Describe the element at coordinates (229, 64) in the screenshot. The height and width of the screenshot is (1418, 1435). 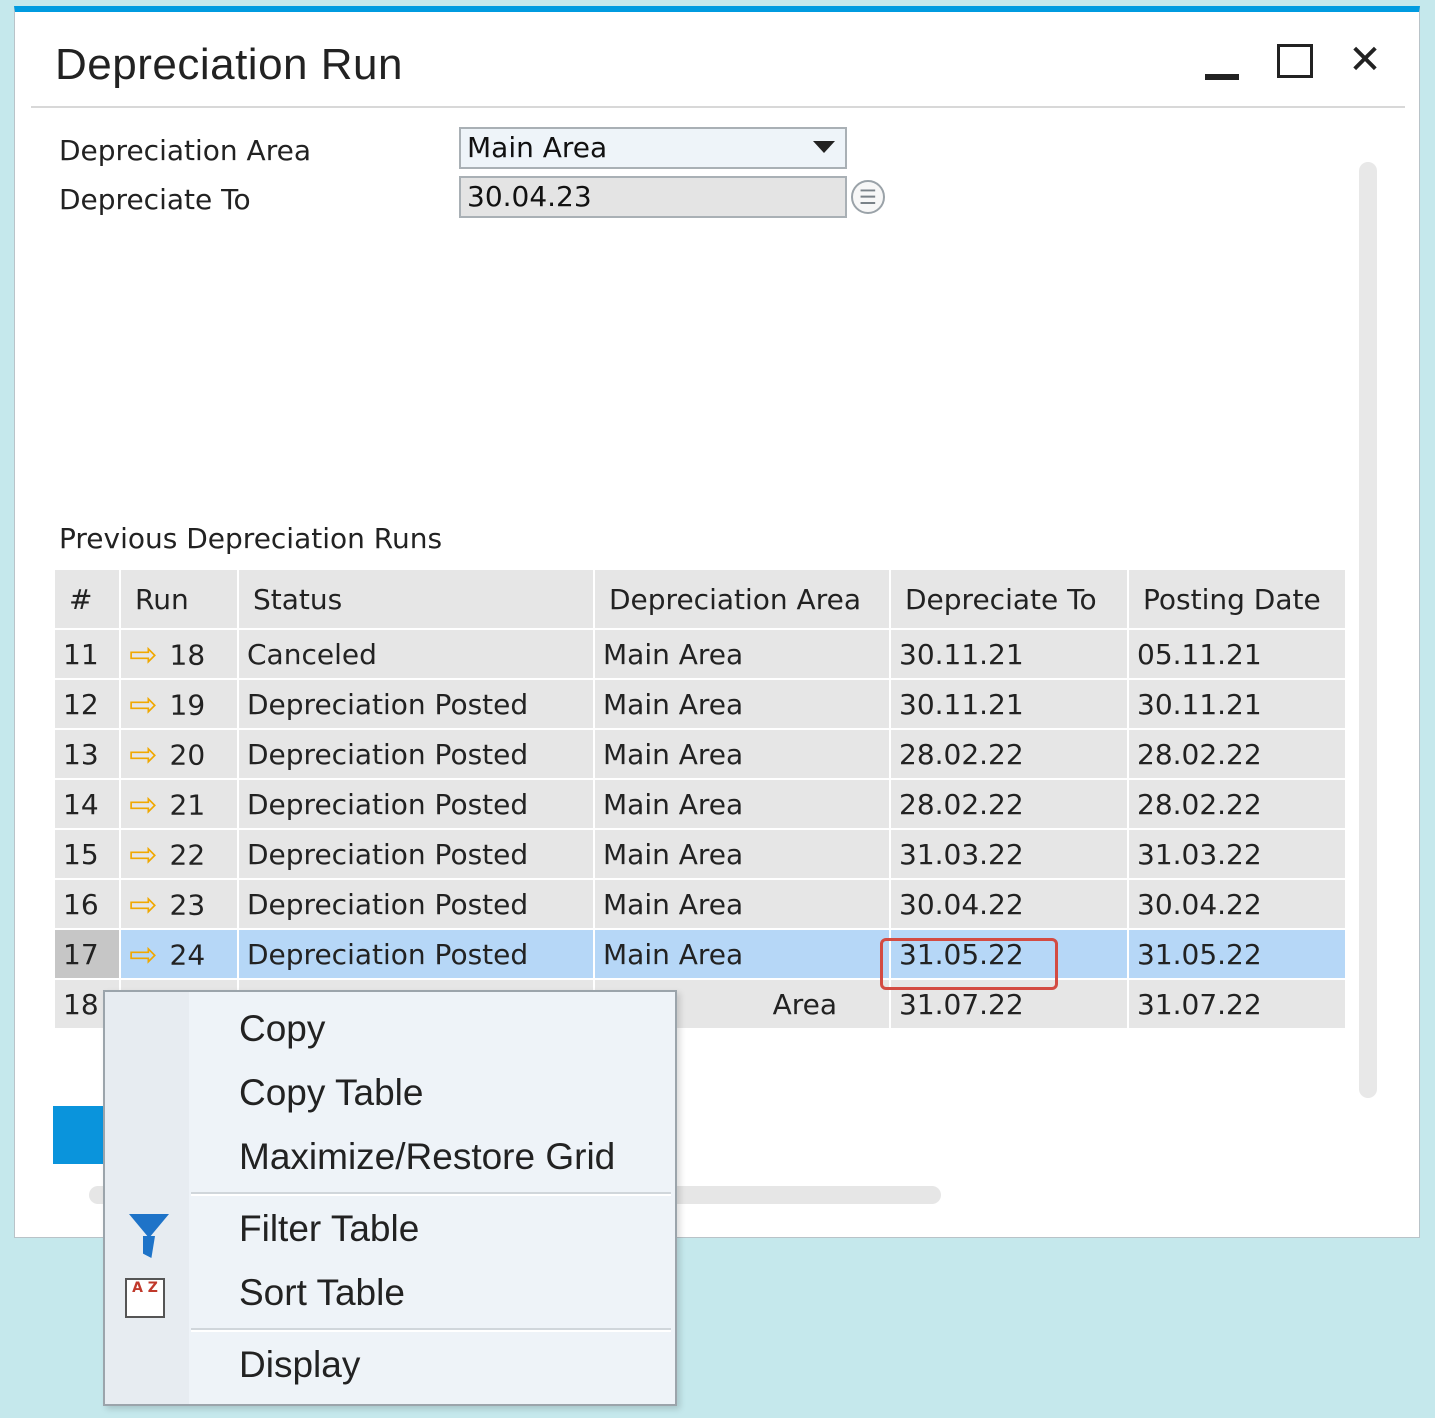
I see `window-title: Depreciation Run` at that location.